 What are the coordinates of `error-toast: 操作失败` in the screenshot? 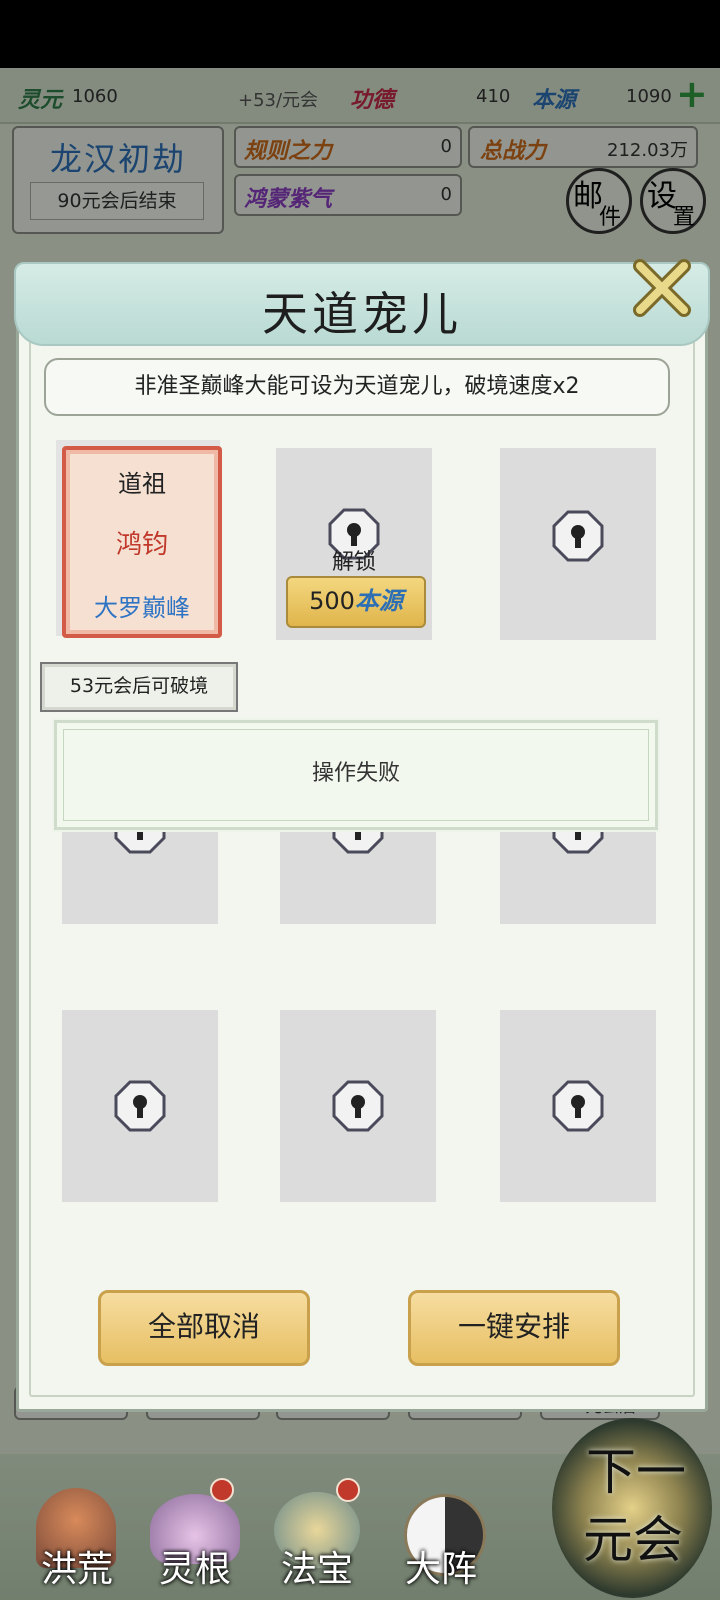 It's located at (356, 775).